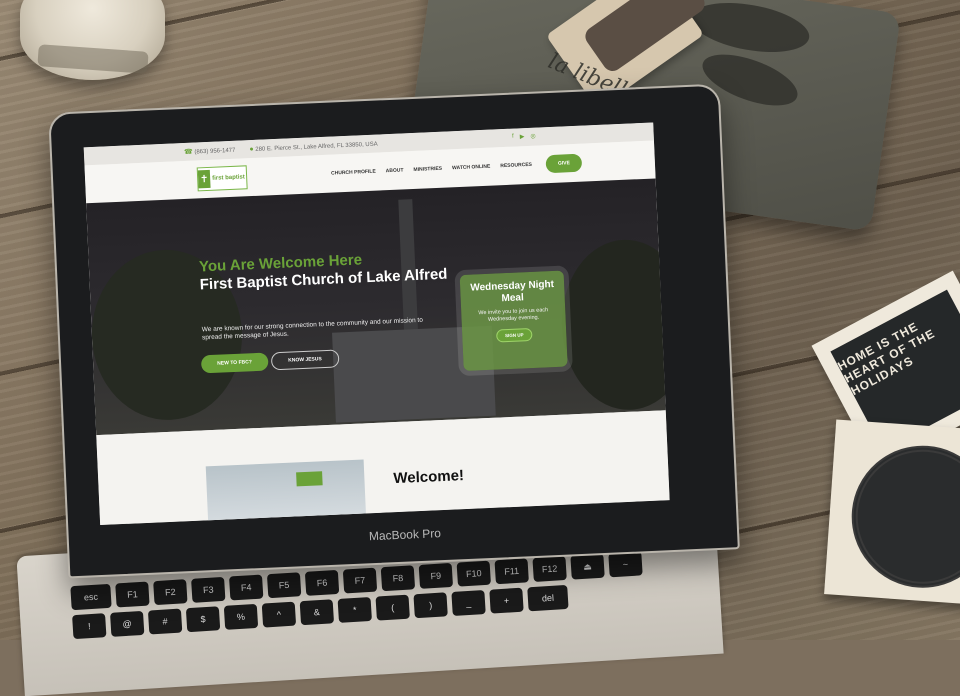 Image resolution: width=960 pixels, height=696 pixels. I want to click on keyboard-key: F8, so click(398, 578).